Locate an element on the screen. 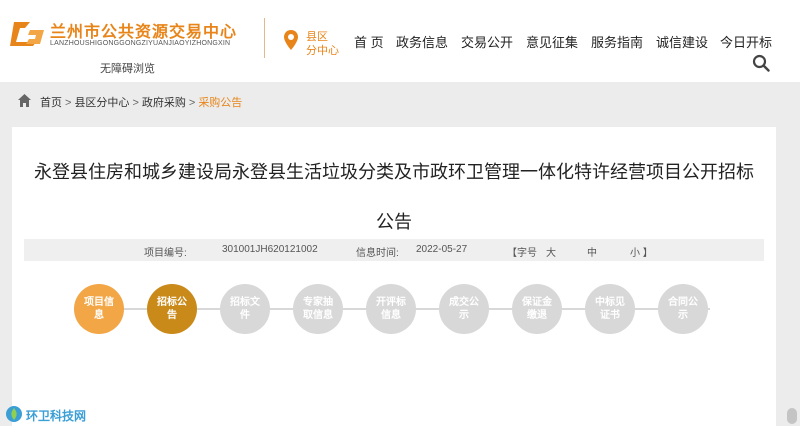  font-size-label: 【字号 is located at coordinates (522, 253).